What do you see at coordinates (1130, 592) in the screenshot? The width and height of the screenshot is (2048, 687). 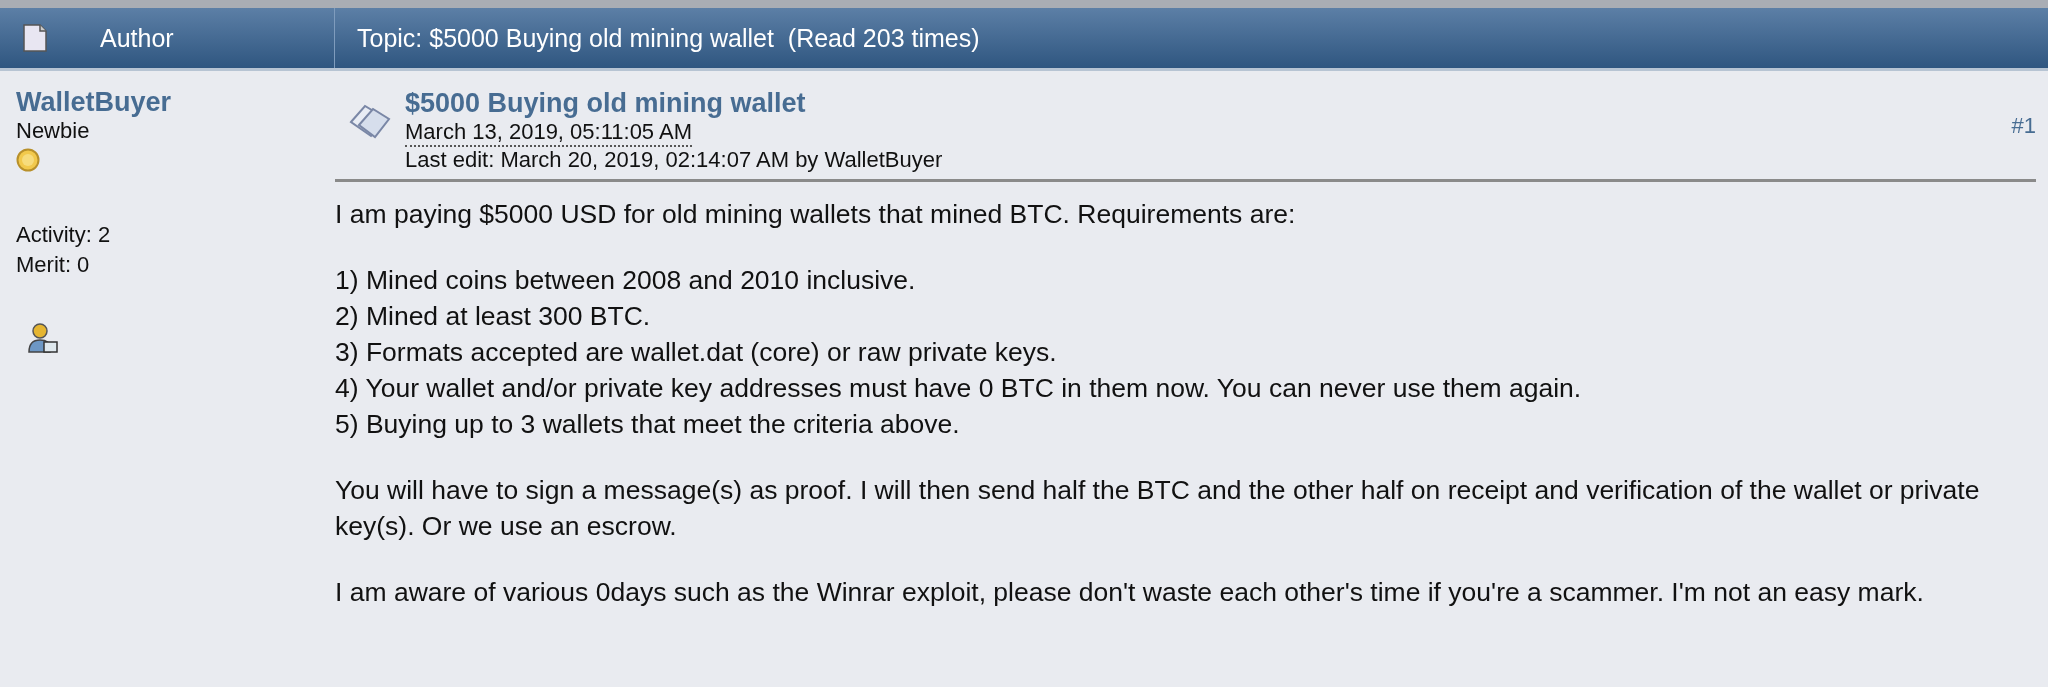 I see `post-paragraph: I am aware of various 0days such as the Winrar exploit, please don't waste each other's time if you're a scammer. I'm not an easy mark.` at bounding box center [1130, 592].